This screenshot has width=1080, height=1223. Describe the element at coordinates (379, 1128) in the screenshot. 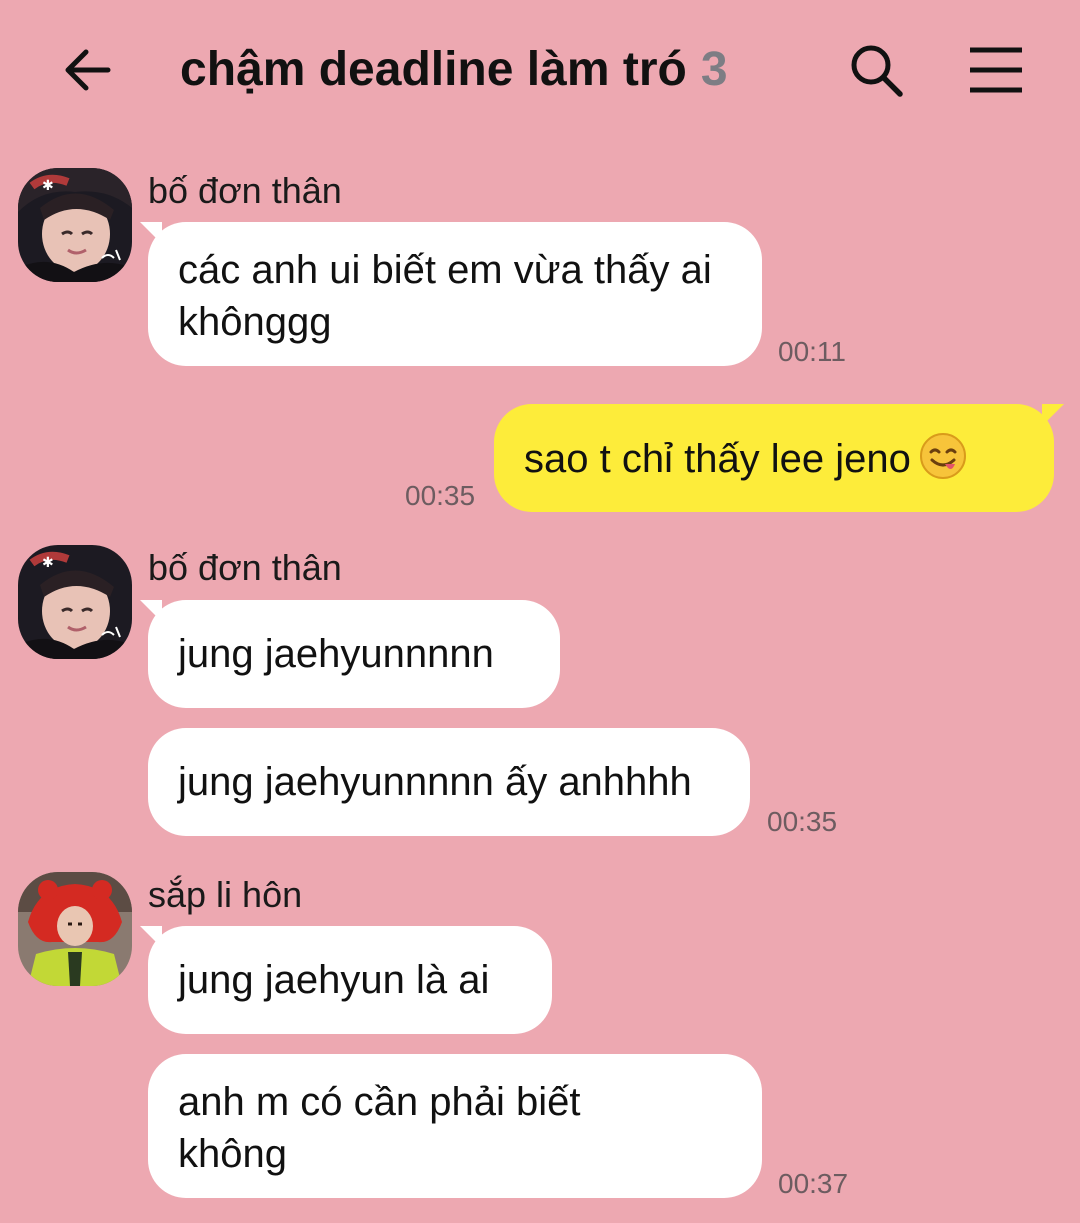

I see `message-text: anh m có cần phải biết không` at that location.